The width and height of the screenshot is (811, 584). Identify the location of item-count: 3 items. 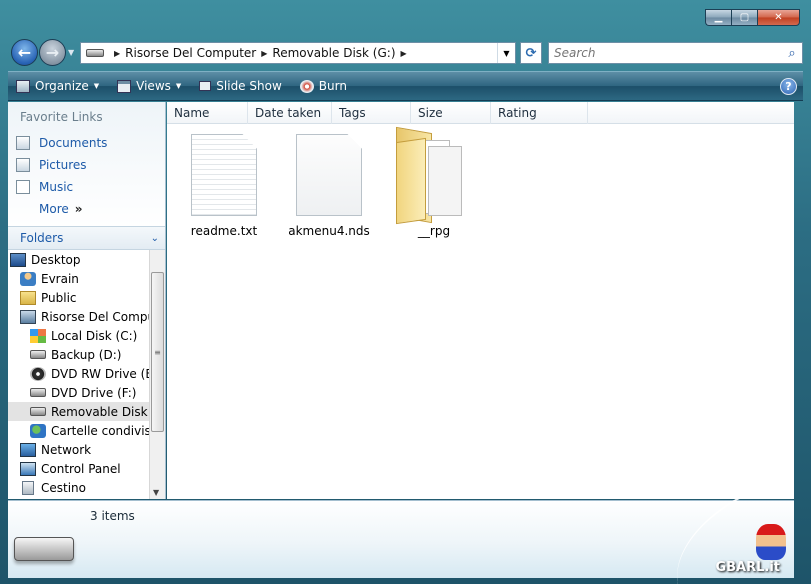
(112, 516).